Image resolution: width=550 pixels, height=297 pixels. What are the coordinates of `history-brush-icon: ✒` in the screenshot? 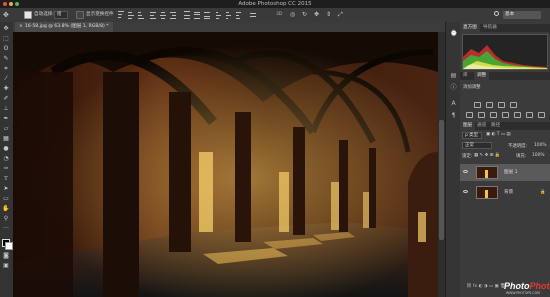 It's located at (6, 119).